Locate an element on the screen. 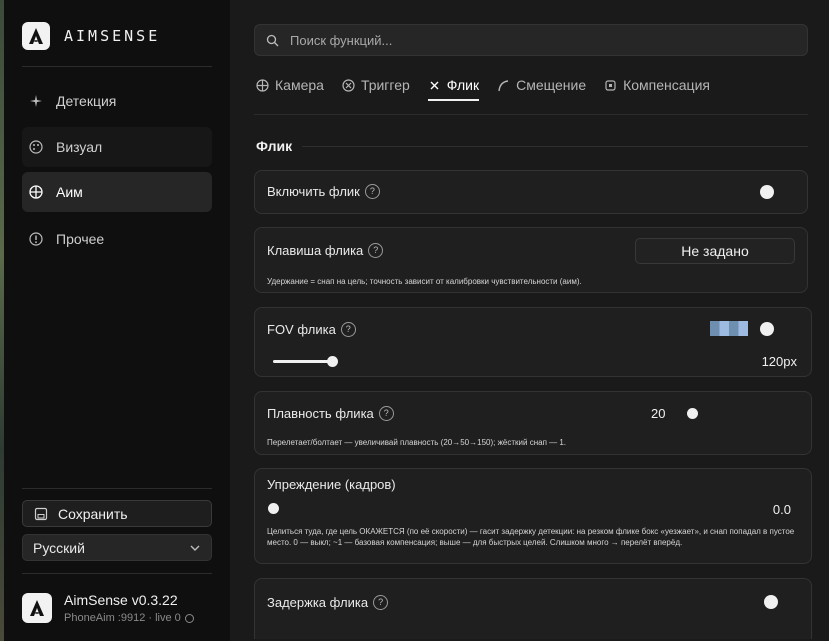 Image resolution: width=829 pixels, height=641 pixels. tab-compensation: Компенсация is located at coordinates (657, 85).